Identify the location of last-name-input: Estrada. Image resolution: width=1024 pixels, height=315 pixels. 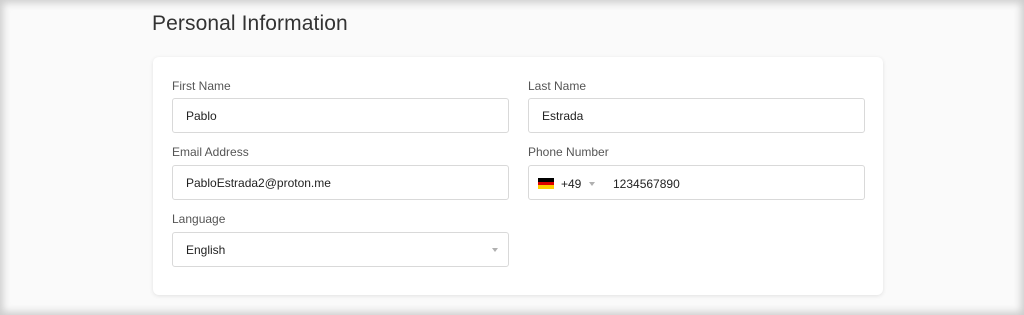
(696, 115).